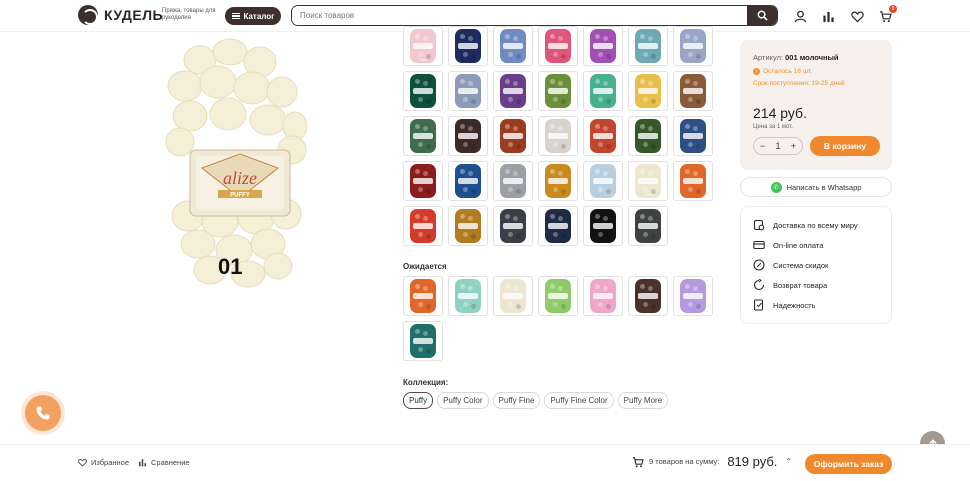  I want to click on cart-header-button: 9, so click(887, 14).